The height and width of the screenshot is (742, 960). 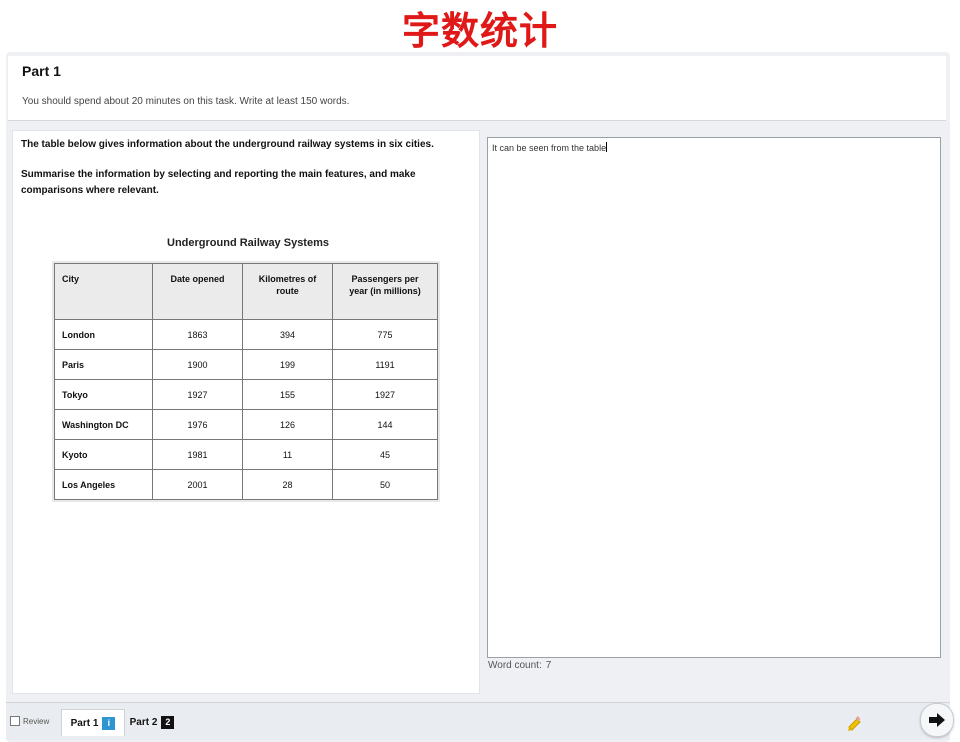 I want to click on cell-date-opened: 2001, so click(x=197, y=484).